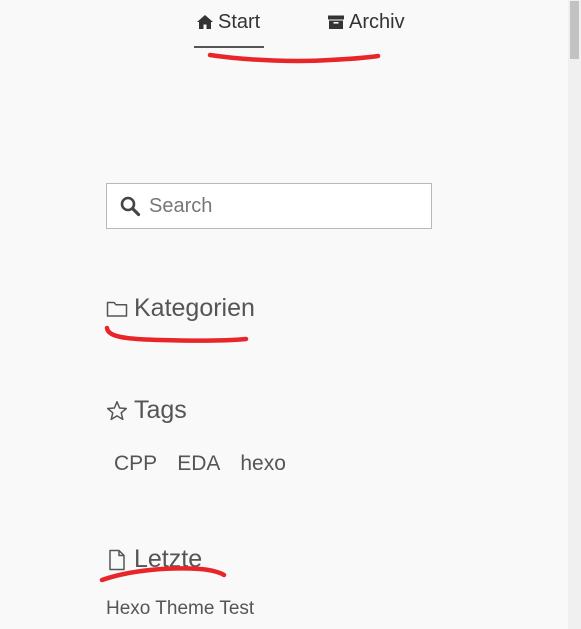 The width and height of the screenshot is (581, 629). What do you see at coordinates (336, 22) in the screenshot?
I see `archive-icon` at bounding box center [336, 22].